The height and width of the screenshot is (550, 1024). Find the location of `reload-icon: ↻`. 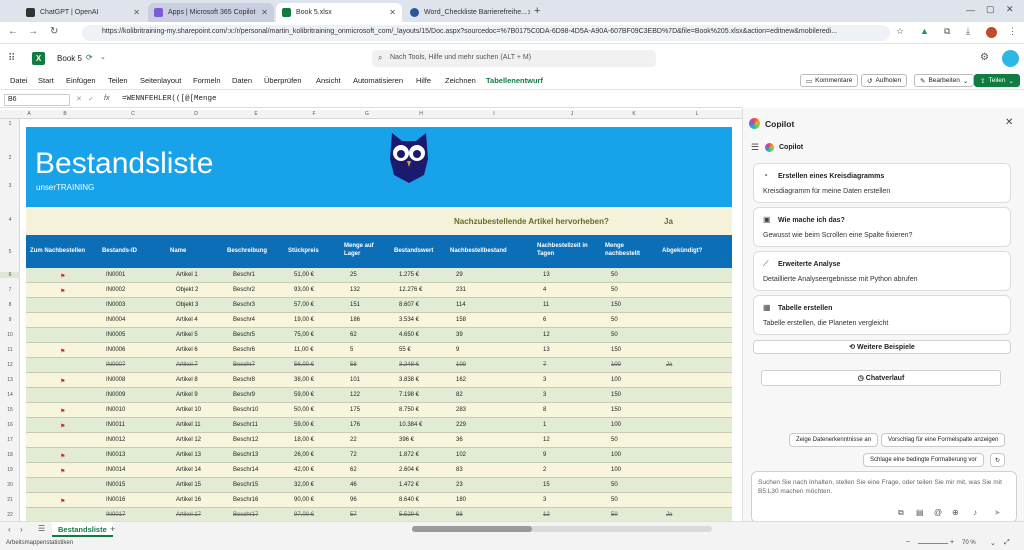

reload-icon: ↻ is located at coordinates (54, 31).